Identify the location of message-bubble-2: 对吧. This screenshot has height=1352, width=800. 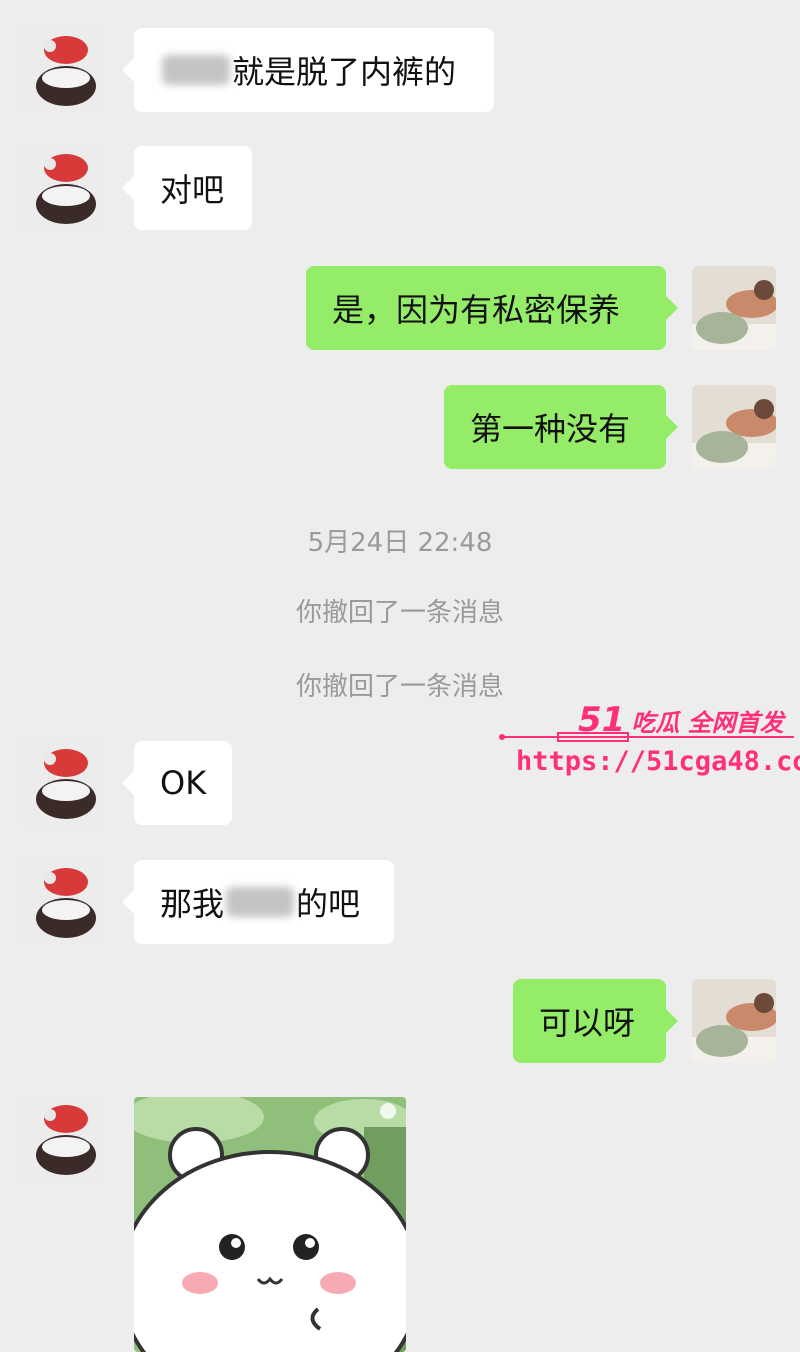
(187, 188).